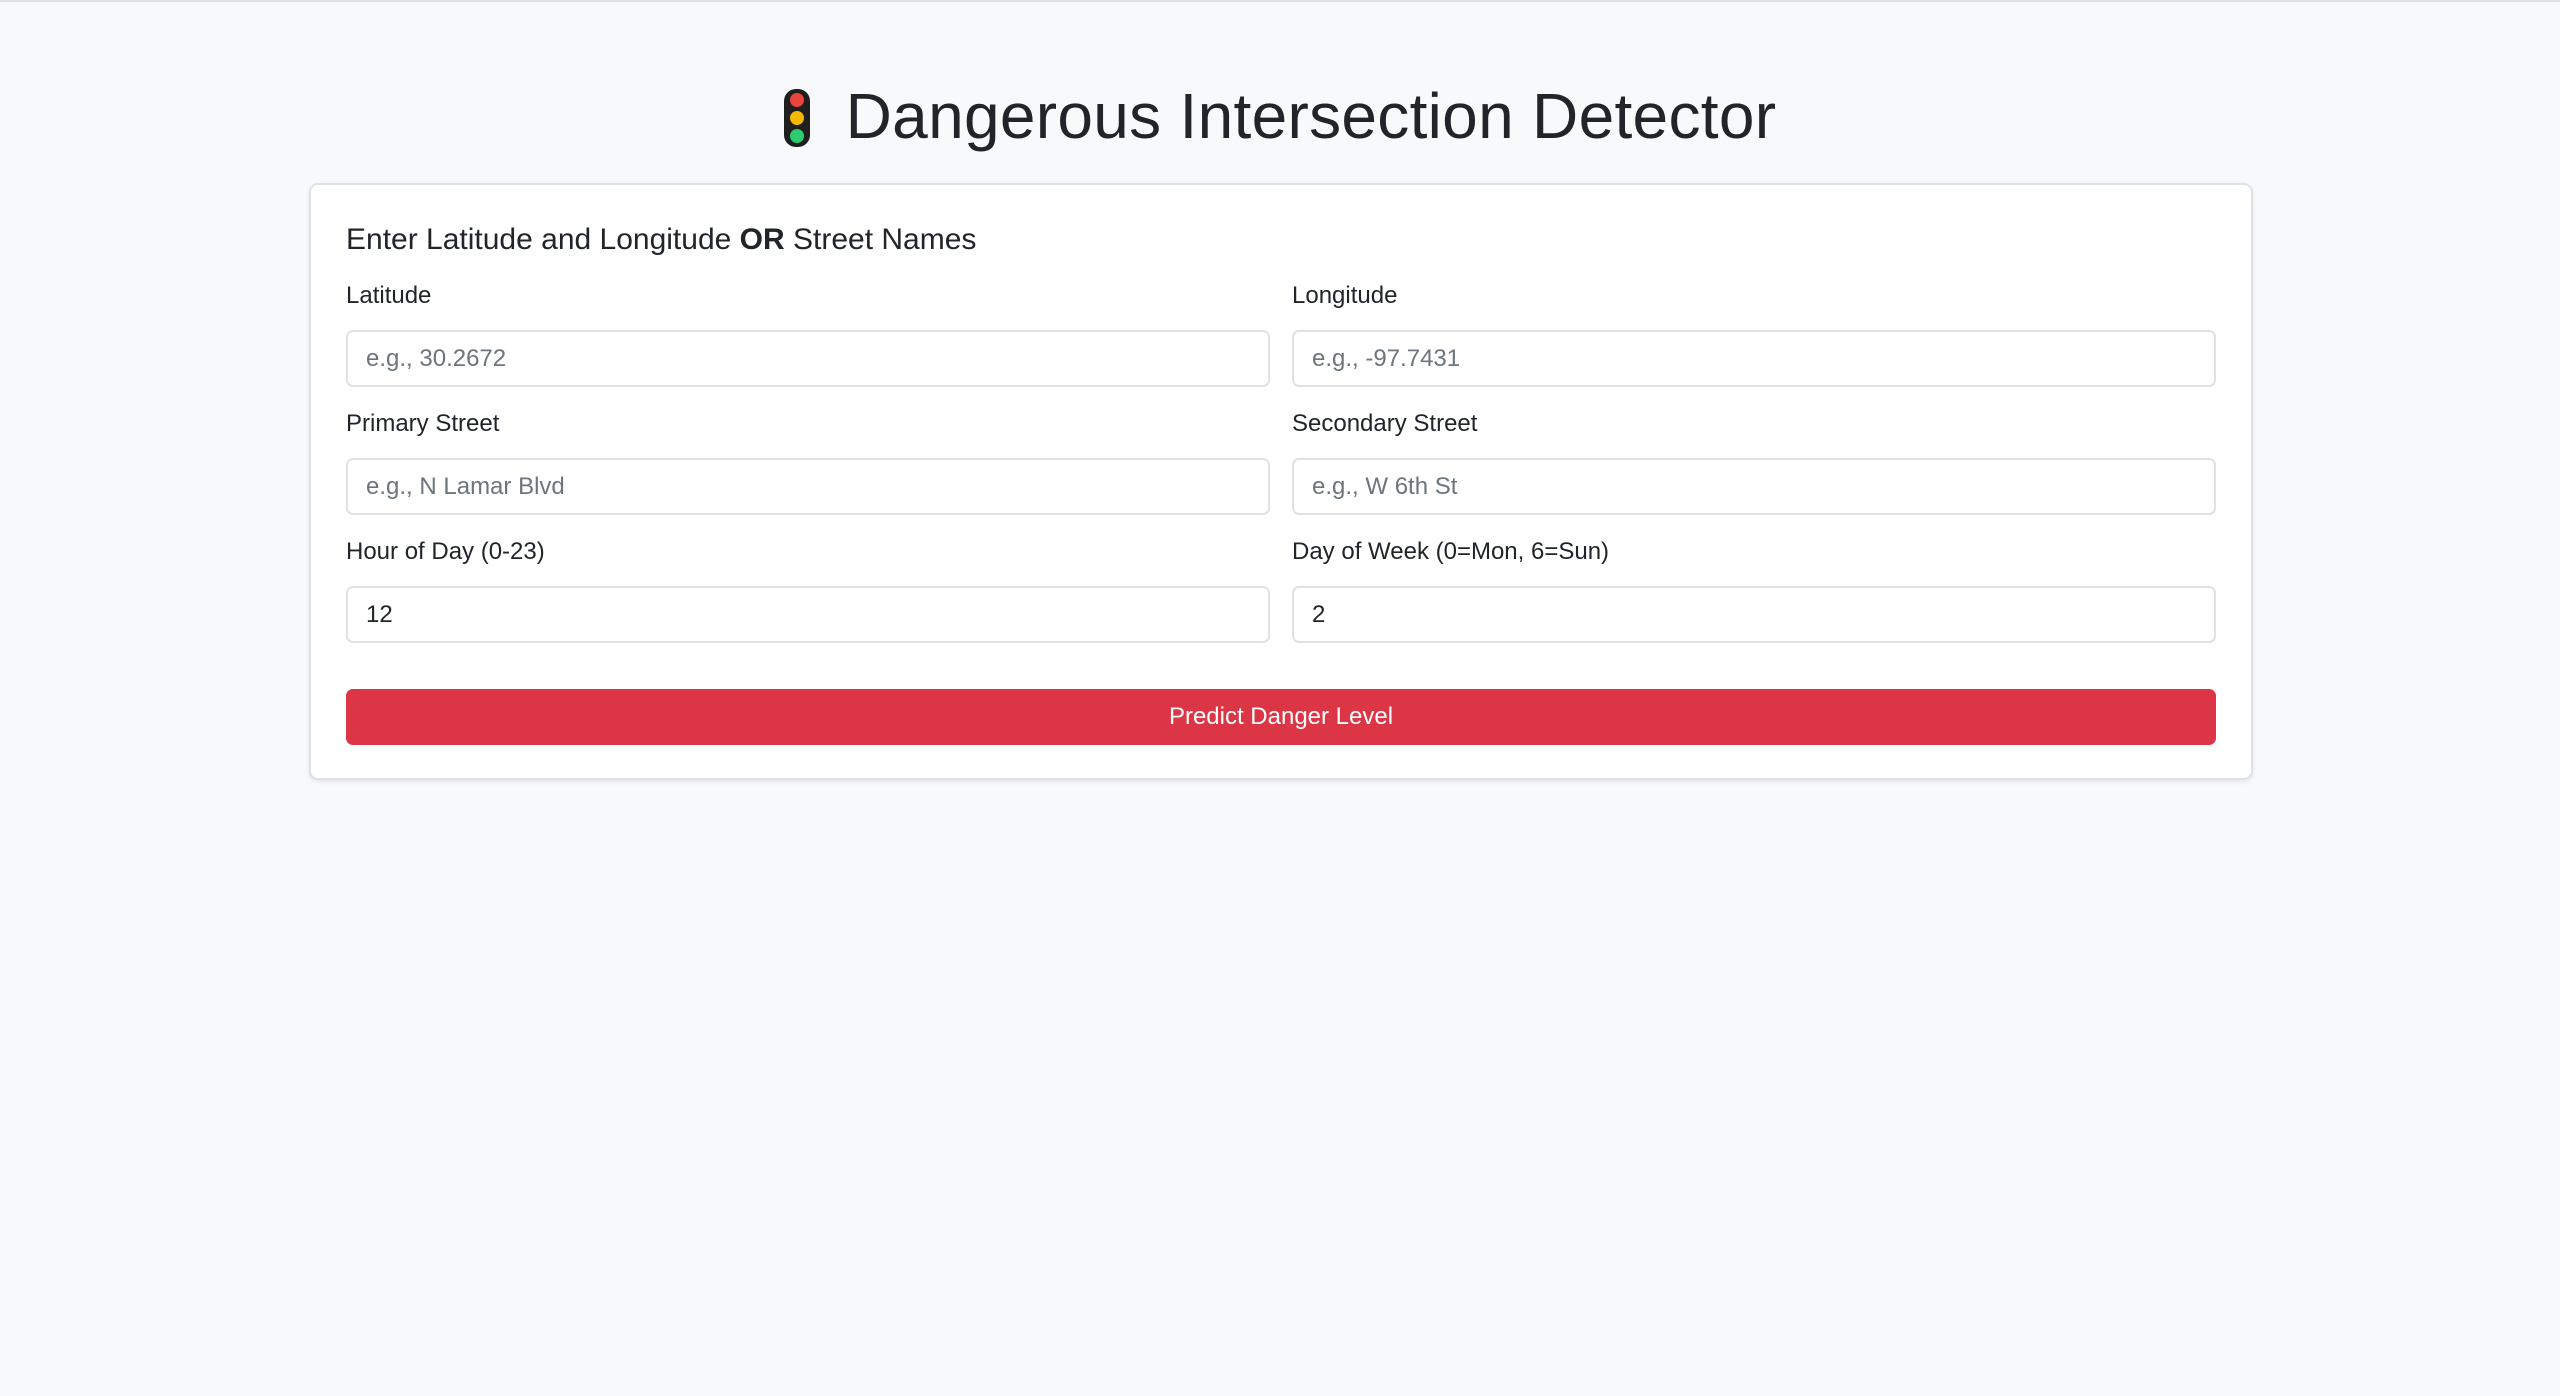 The height and width of the screenshot is (1396, 2560). Describe the element at coordinates (423, 423) in the screenshot. I see `primary-street-label: Primary Street` at that location.